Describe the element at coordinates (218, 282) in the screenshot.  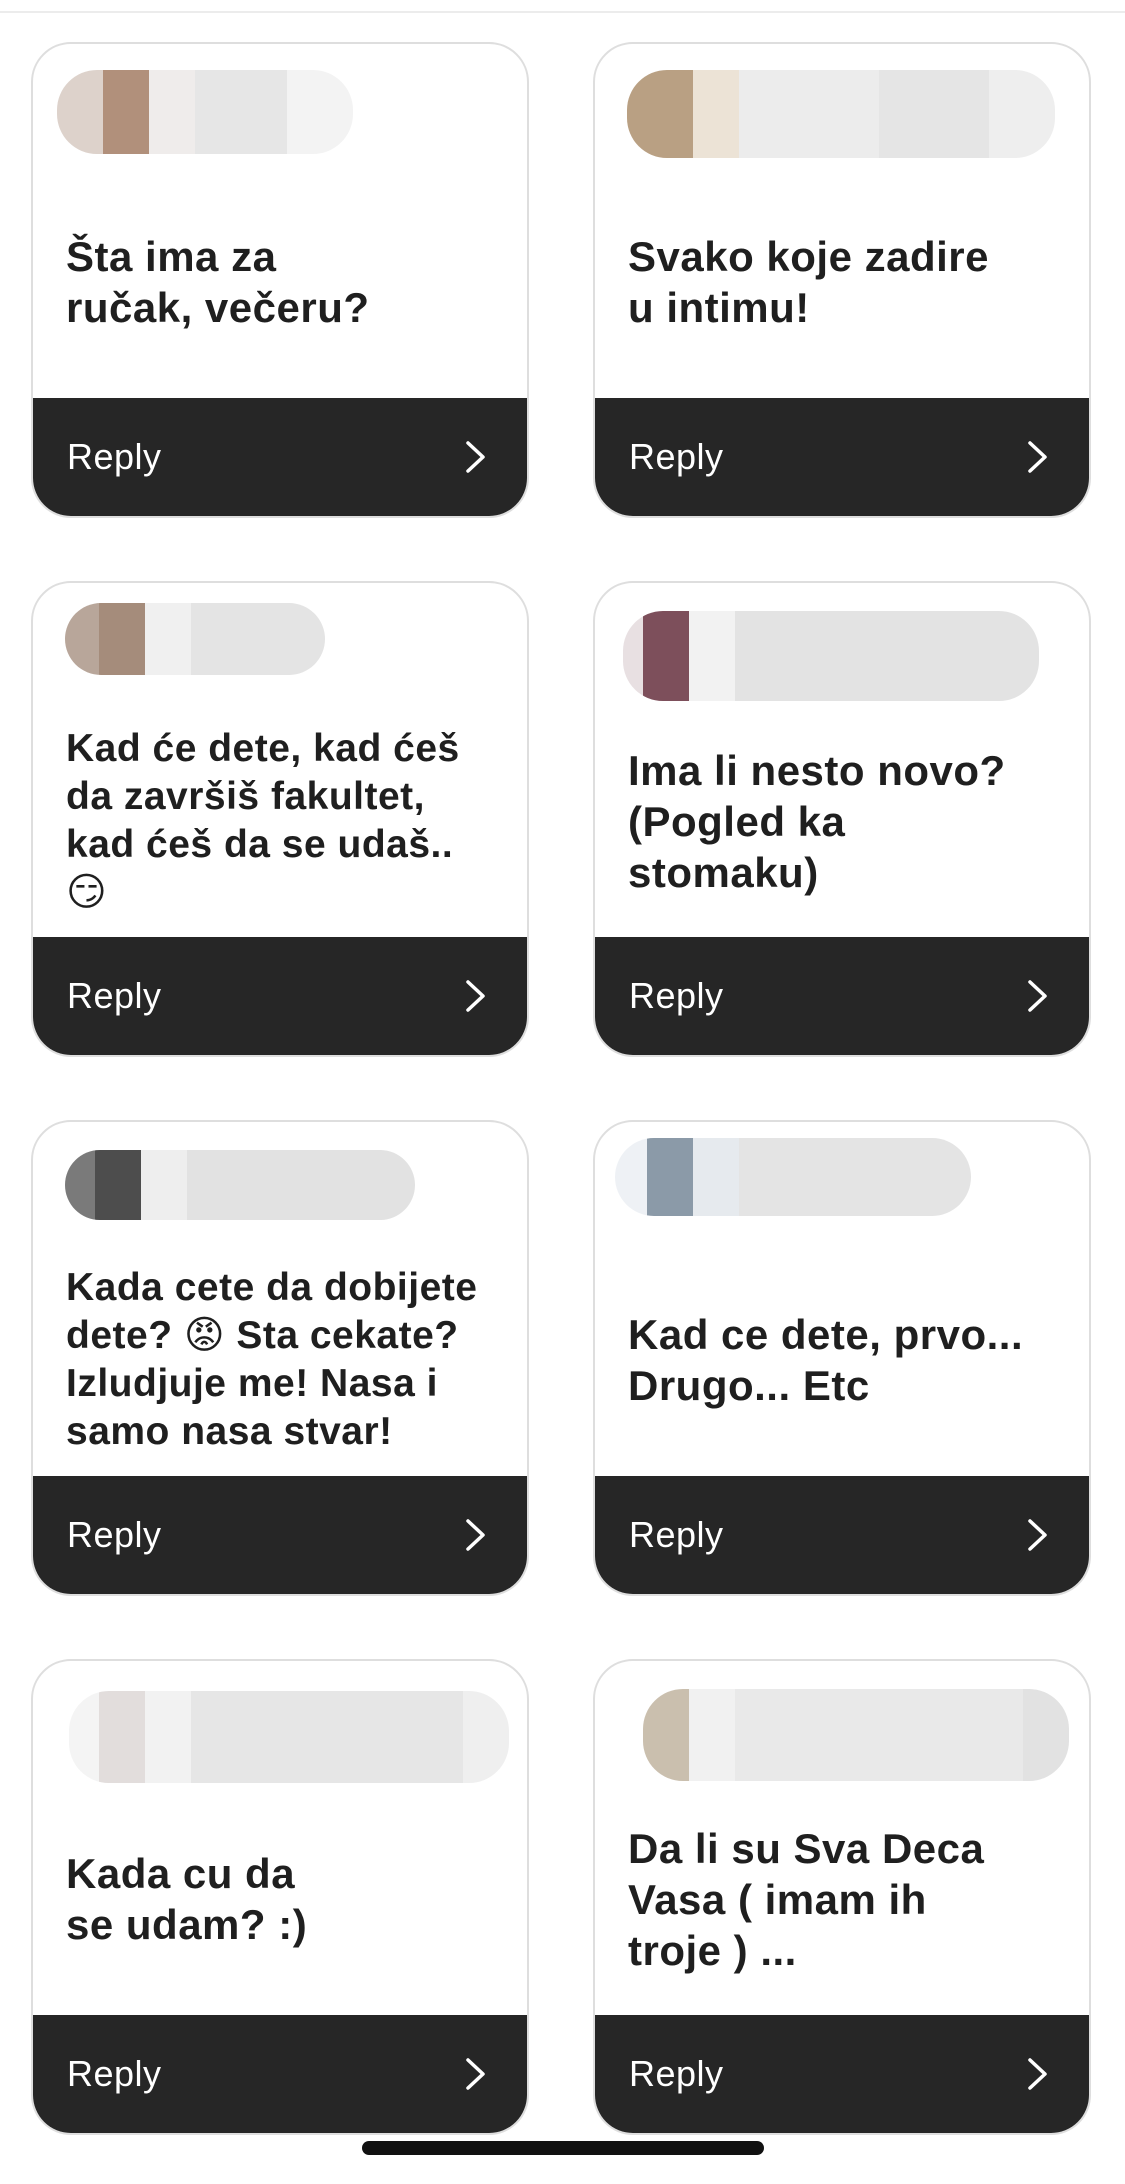
I see `question-text: Šta ima za ručak, večeru?` at that location.